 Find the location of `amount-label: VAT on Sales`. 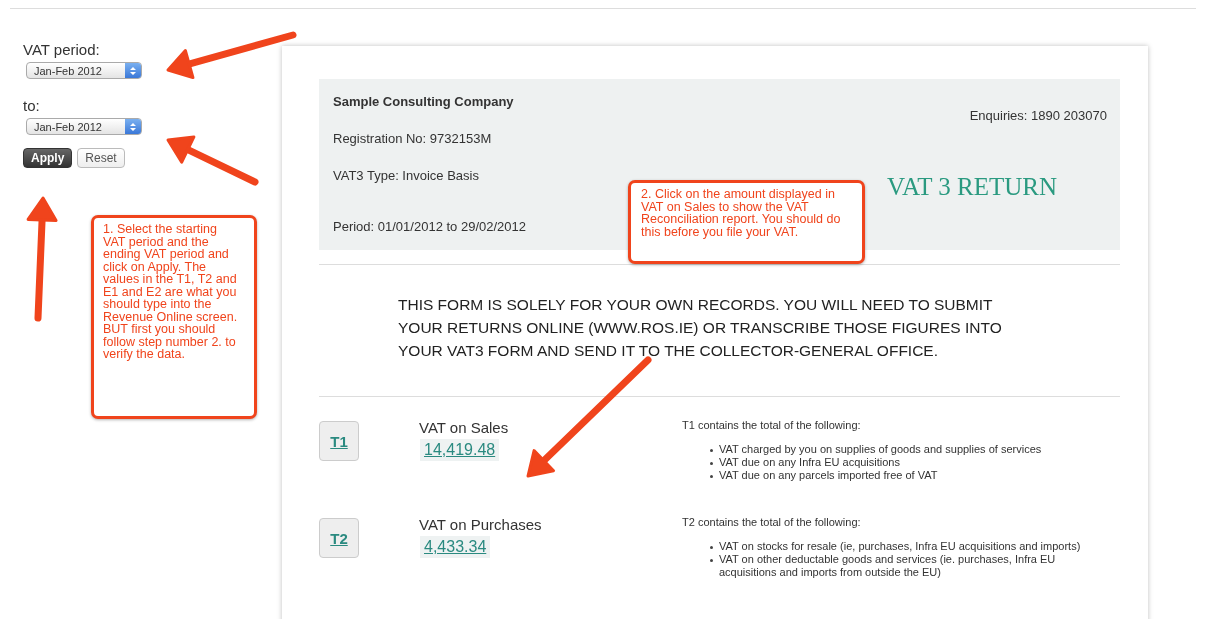

amount-label: VAT on Sales is located at coordinates (464, 427).